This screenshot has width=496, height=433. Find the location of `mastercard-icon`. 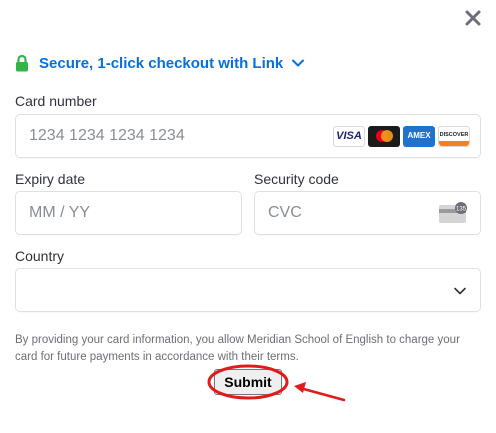

mastercard-icon is located at coordinates (384, 136).